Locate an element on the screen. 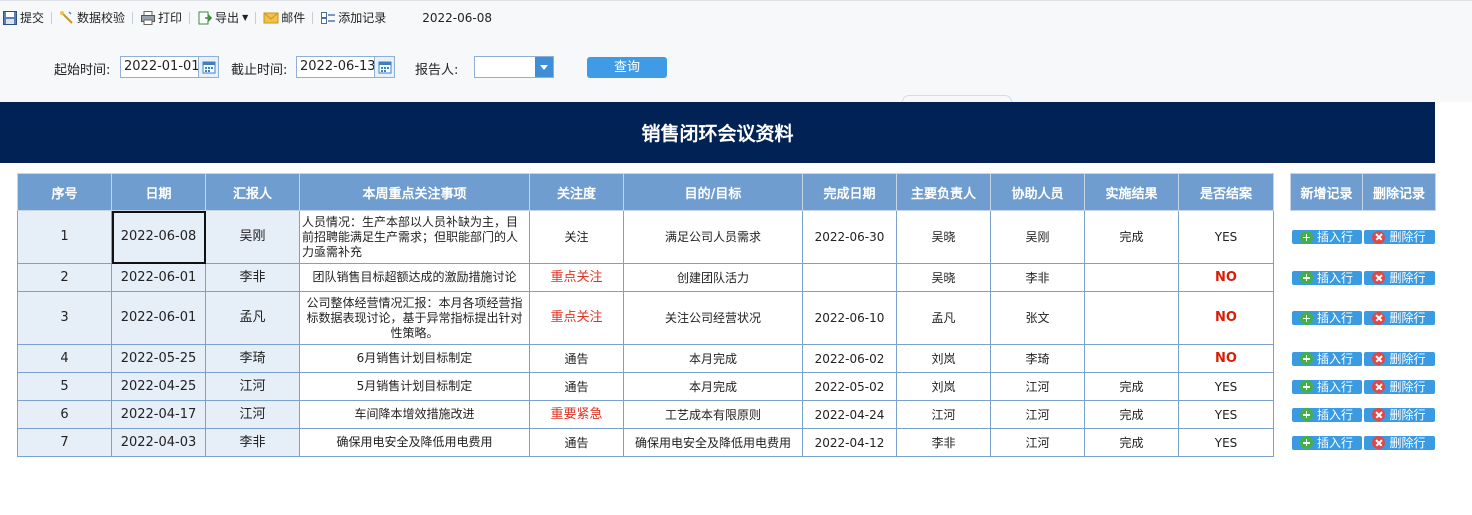  mail-button: 邮件 is located at coordinates (284, 18).